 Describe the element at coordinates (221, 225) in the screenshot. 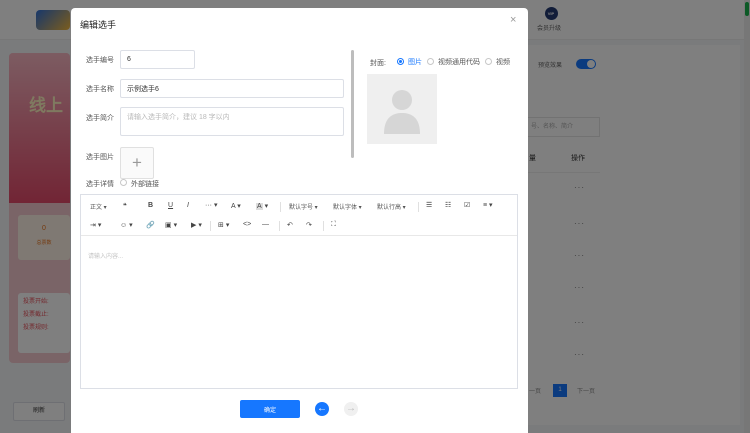

I see `table-glyph: ⊞` at that location.